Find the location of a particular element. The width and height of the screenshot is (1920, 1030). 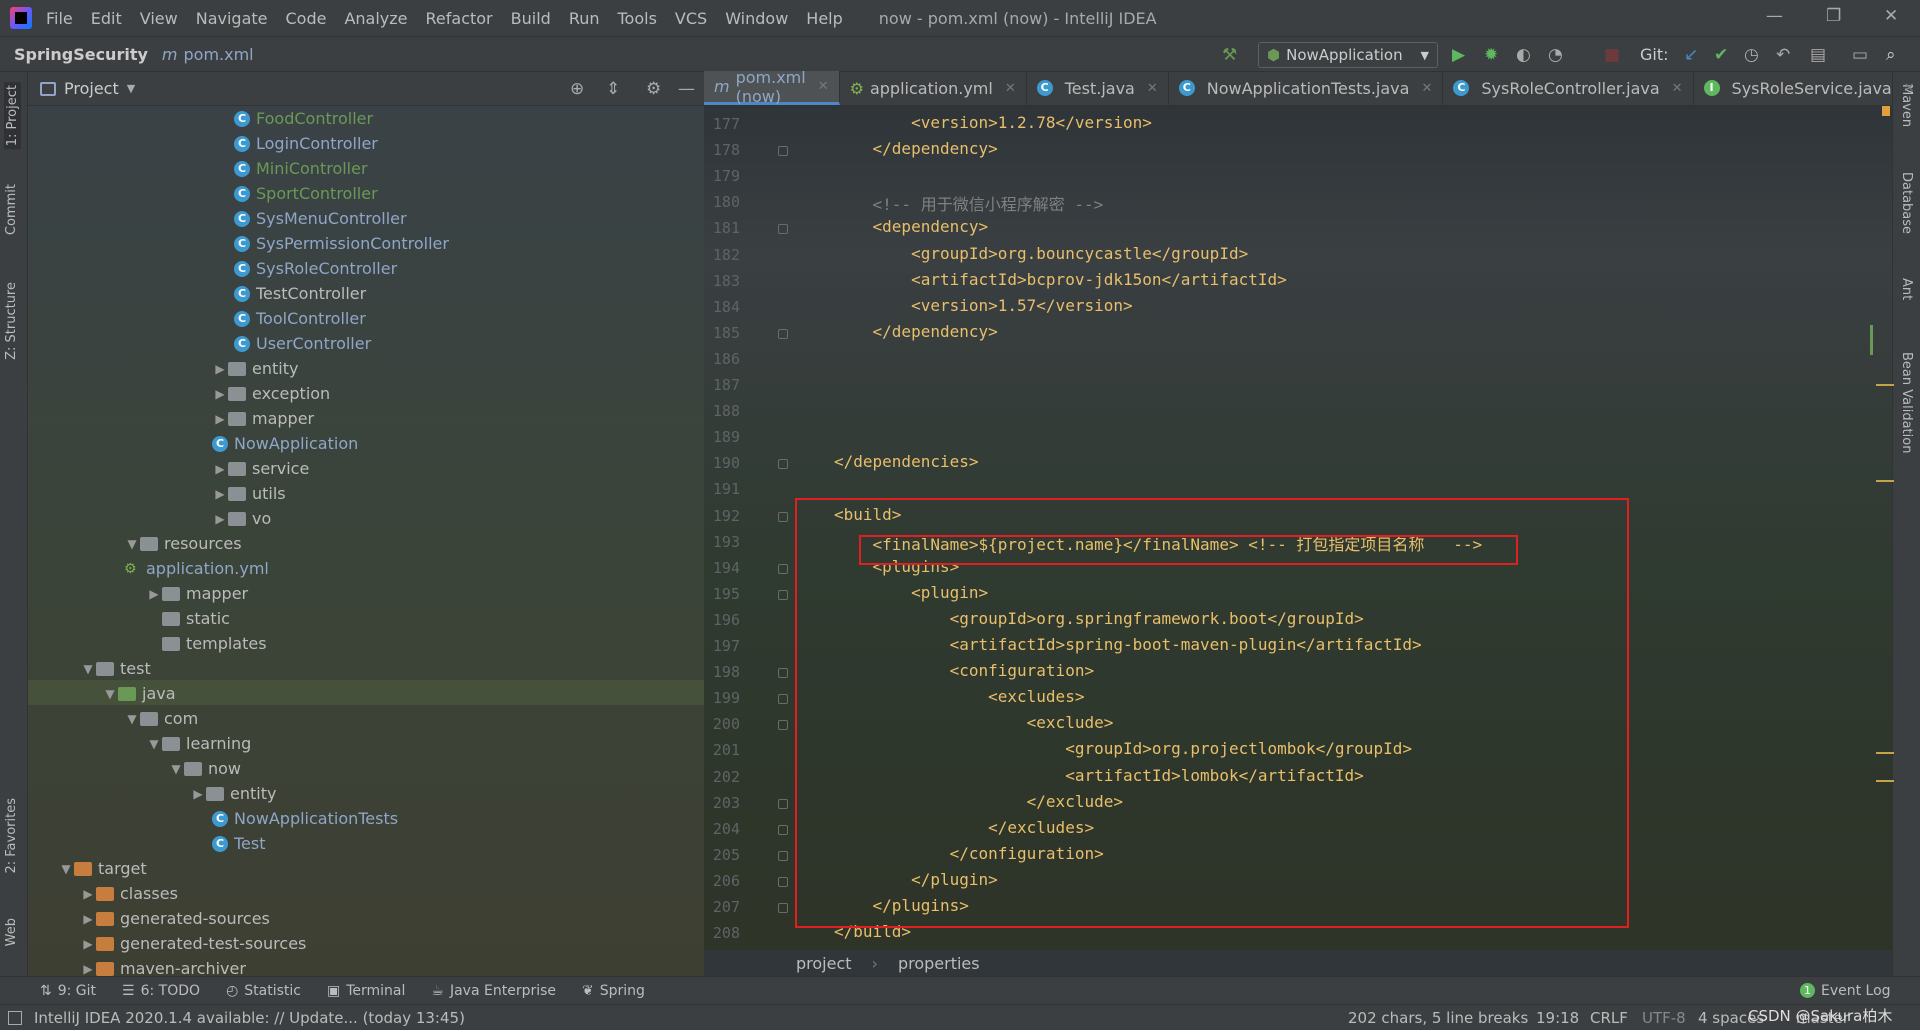

editor-tab: C SysRoleController.java ✕ is located at coordinates (1568, 88).